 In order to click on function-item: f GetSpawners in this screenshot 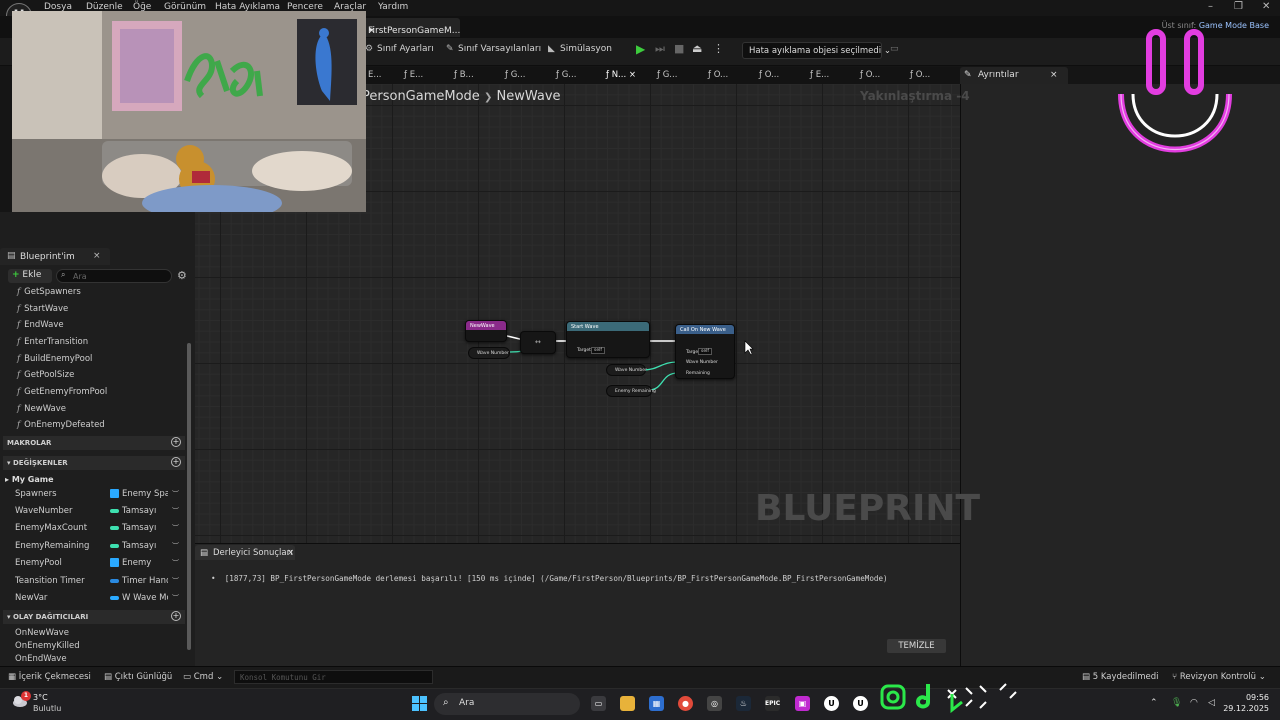, I will do `click(49, 292)`.